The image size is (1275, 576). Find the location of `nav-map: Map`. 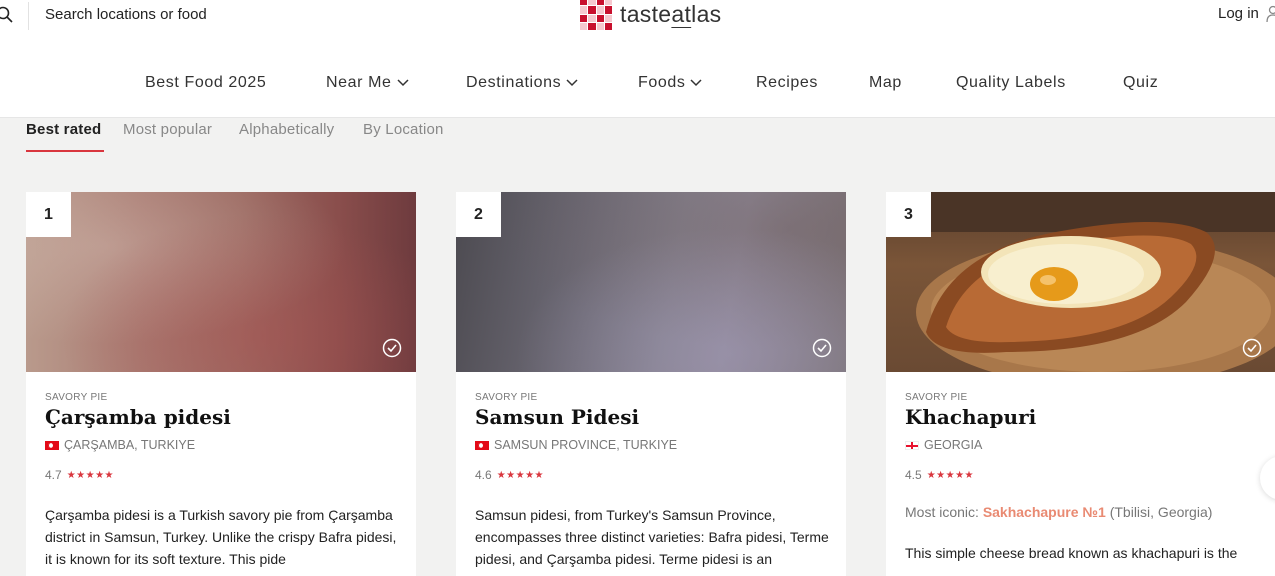

nav-map: Map is located at coordinates (885, 83).